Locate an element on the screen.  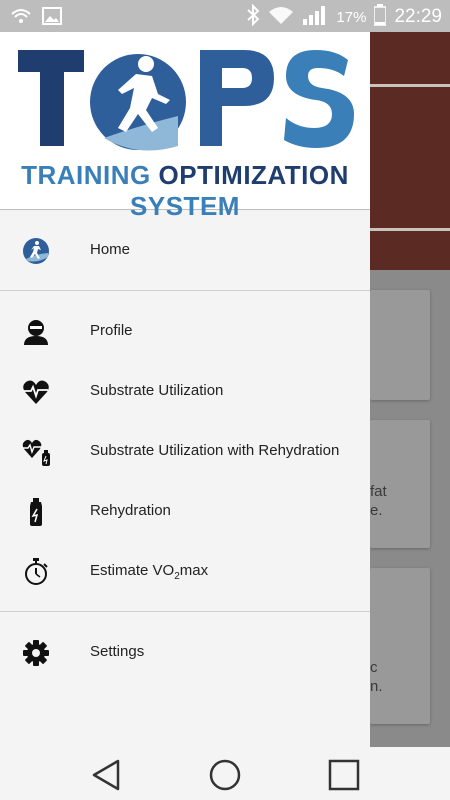
bluetooth-icon is located at coordinates (253, 16).